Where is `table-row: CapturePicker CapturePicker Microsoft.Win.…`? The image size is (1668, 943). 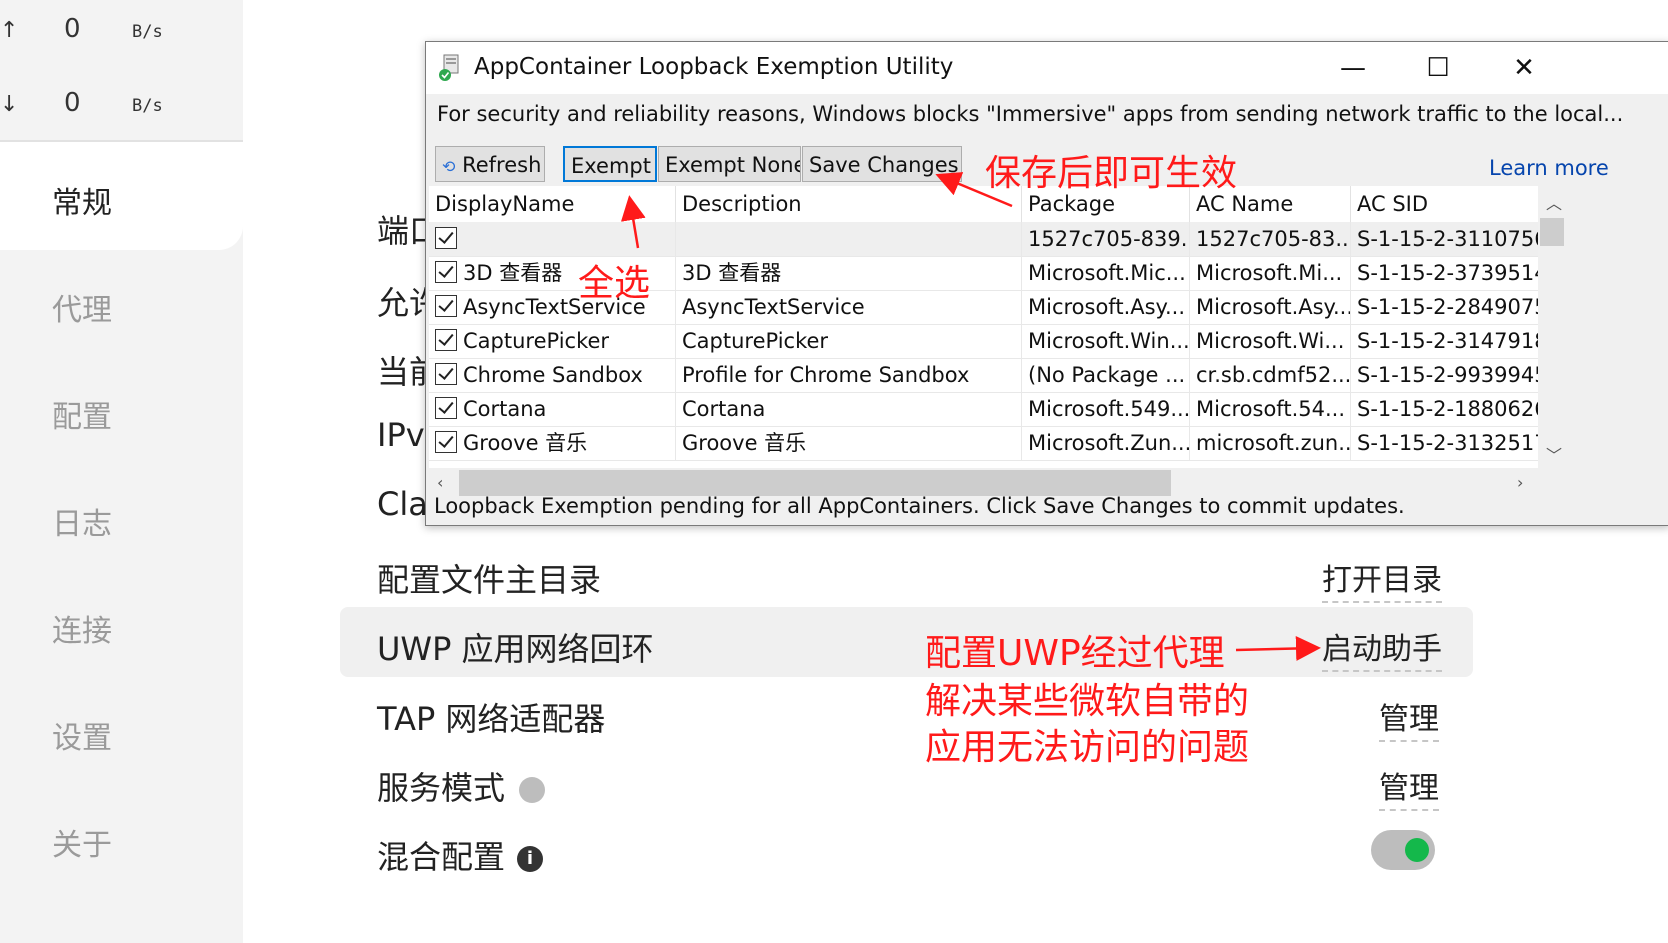
table-row: CapturePicker CapturePicker Microsoft.Win.… is located at coordinates (985, 341).